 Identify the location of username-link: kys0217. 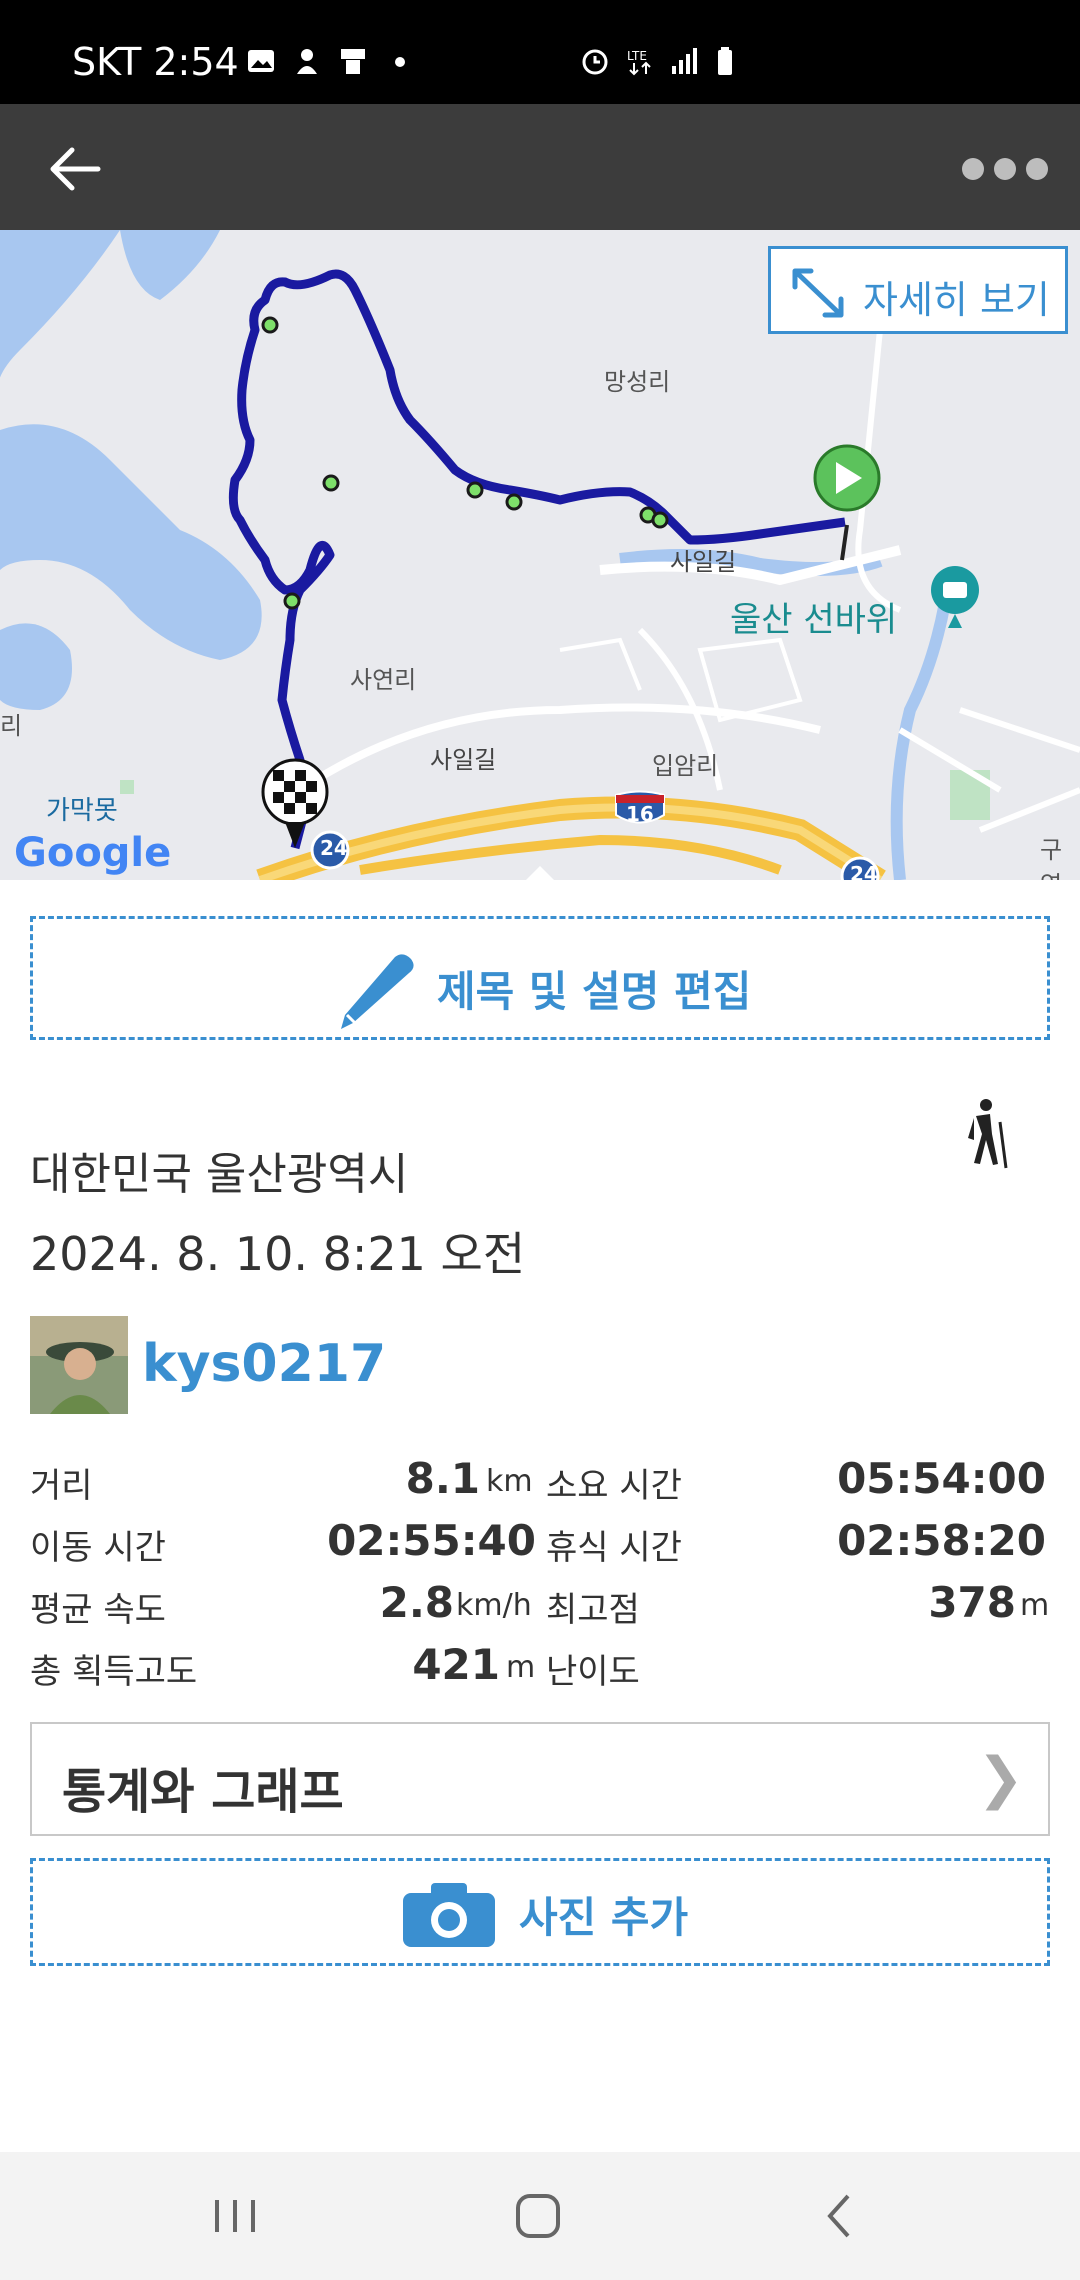
(264, 1364).